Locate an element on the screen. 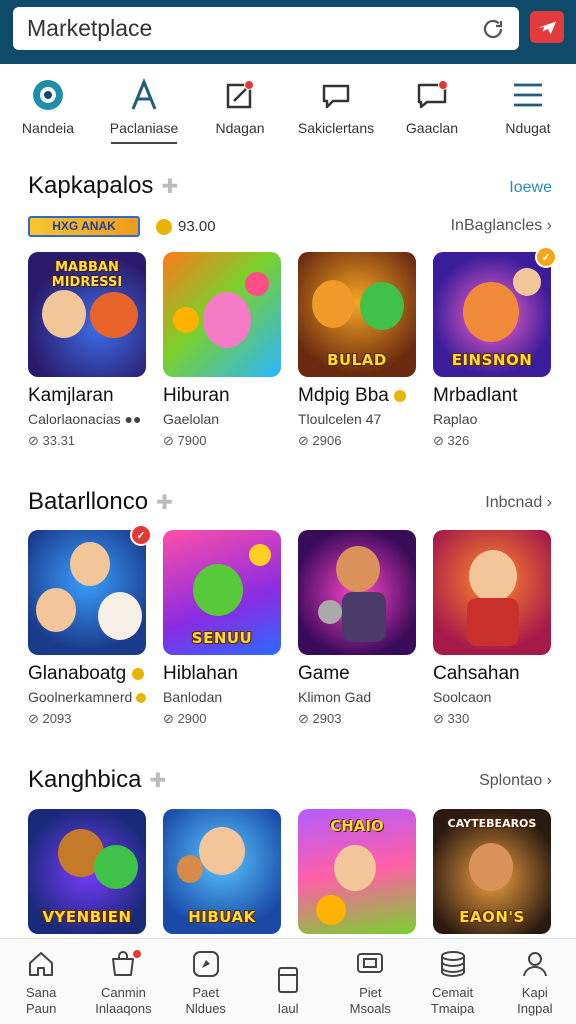  bottom-nav-item: Cemait Tmaipa is located at coordinates (452, 981).